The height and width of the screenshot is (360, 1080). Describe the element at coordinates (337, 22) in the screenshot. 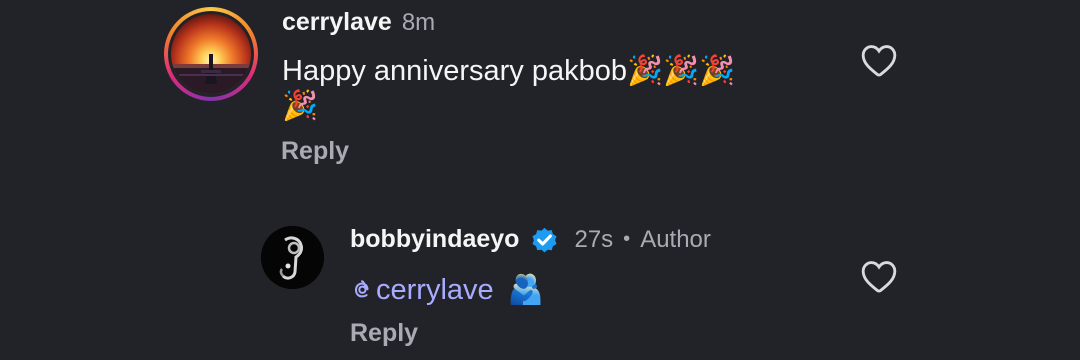

I see `username: cerrylave` at that location.